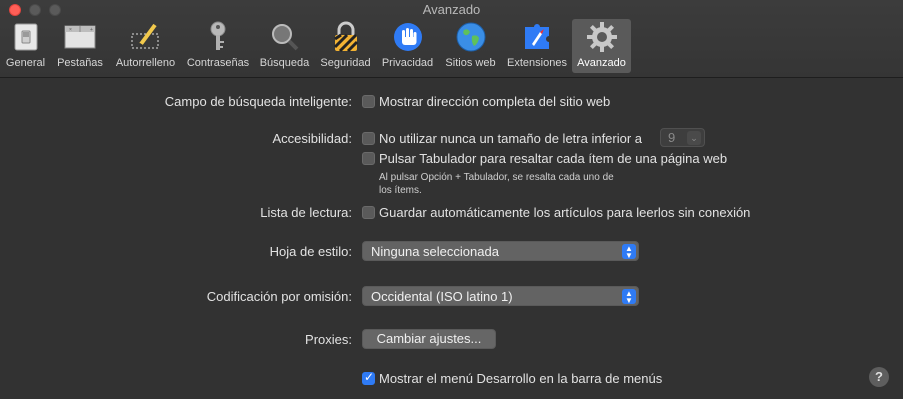 The image size is (903, 399). What do you see at coordinates (471, 37) in the screenshot?
I see `globe-icon` at bounding box center [471, 37].